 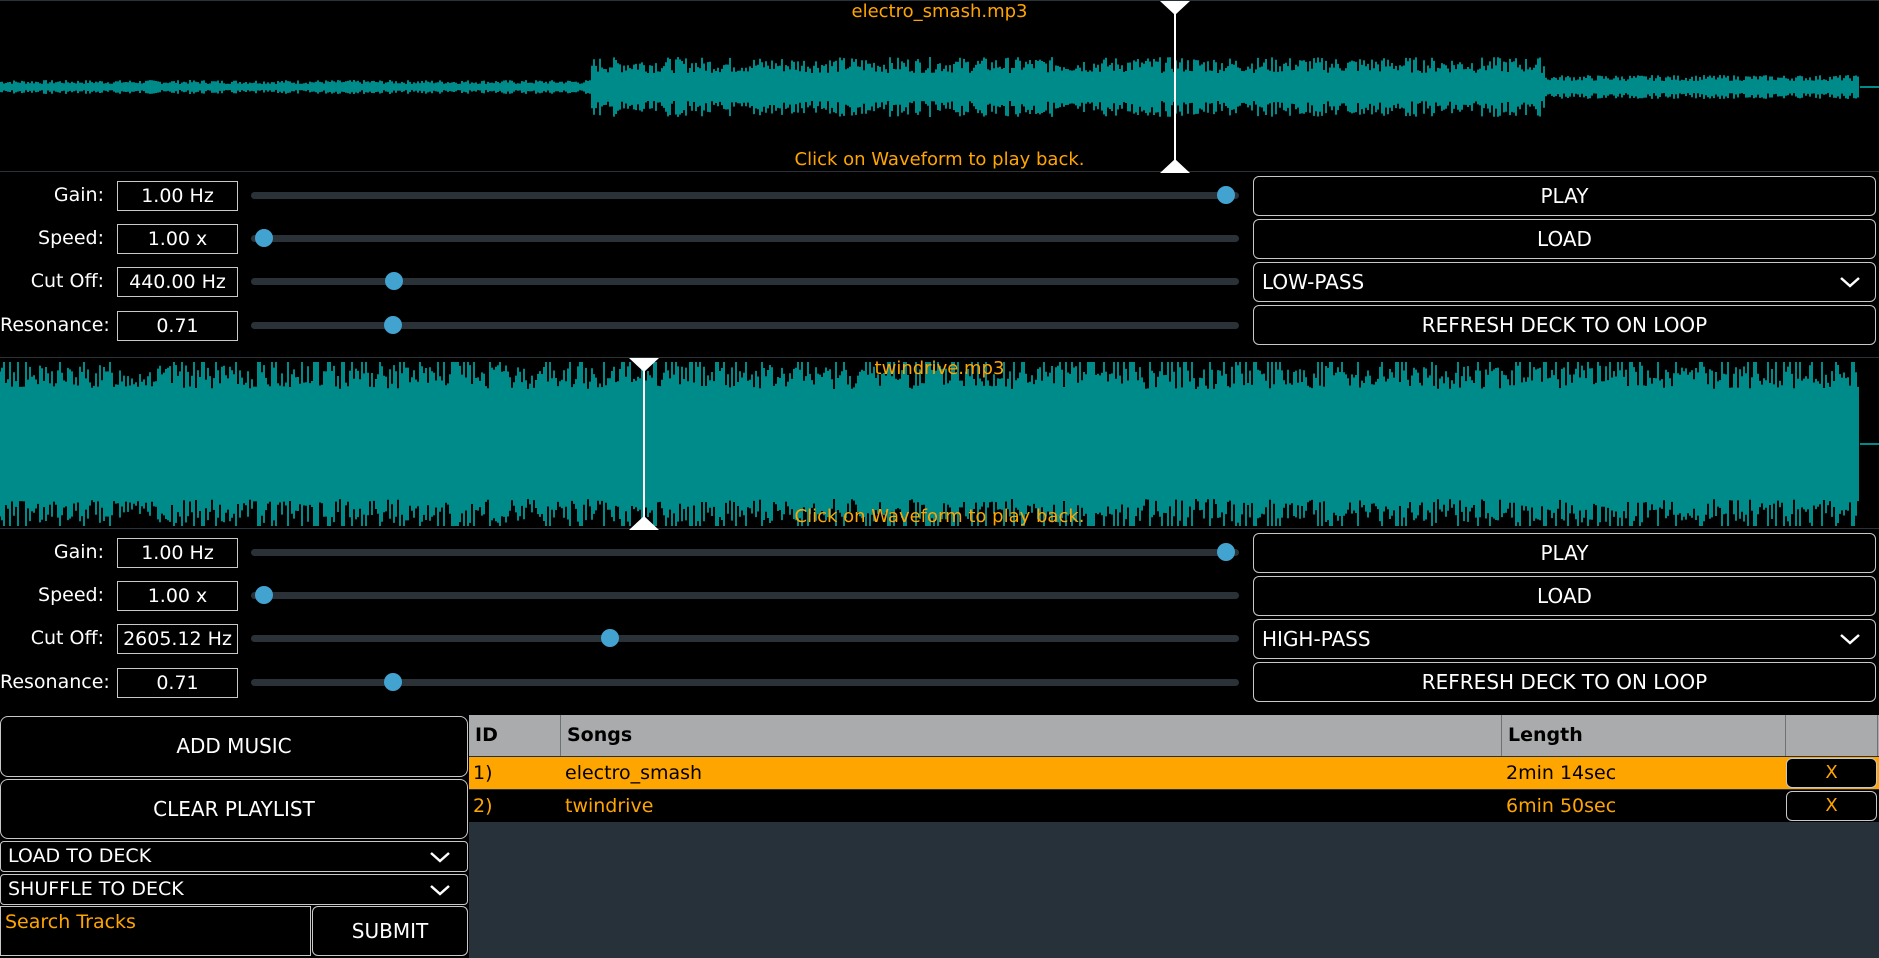 I want to click on table-row: 1) electro_smash 2min 14sec X, so click(x=1174, y=773).